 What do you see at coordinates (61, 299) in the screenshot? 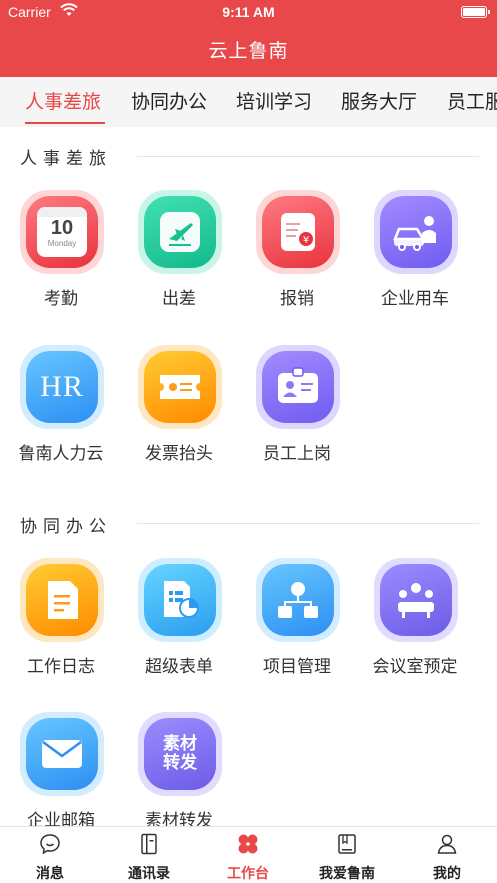
I see `app-label: 考勤` at bounding box center [61, 299].